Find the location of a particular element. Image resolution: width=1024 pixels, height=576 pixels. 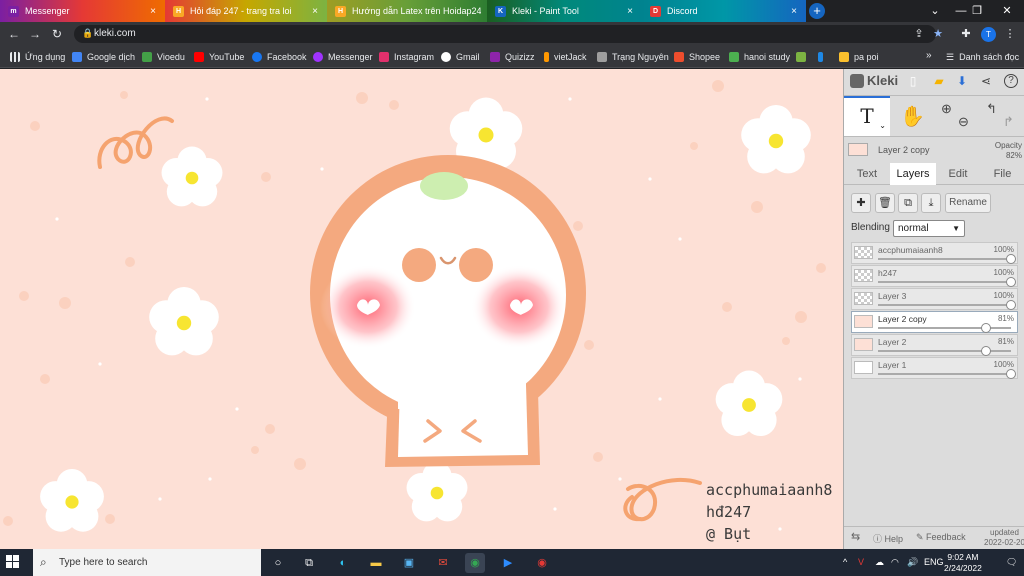

volume-icon: 🔊 is located at coordinates (912, 562).